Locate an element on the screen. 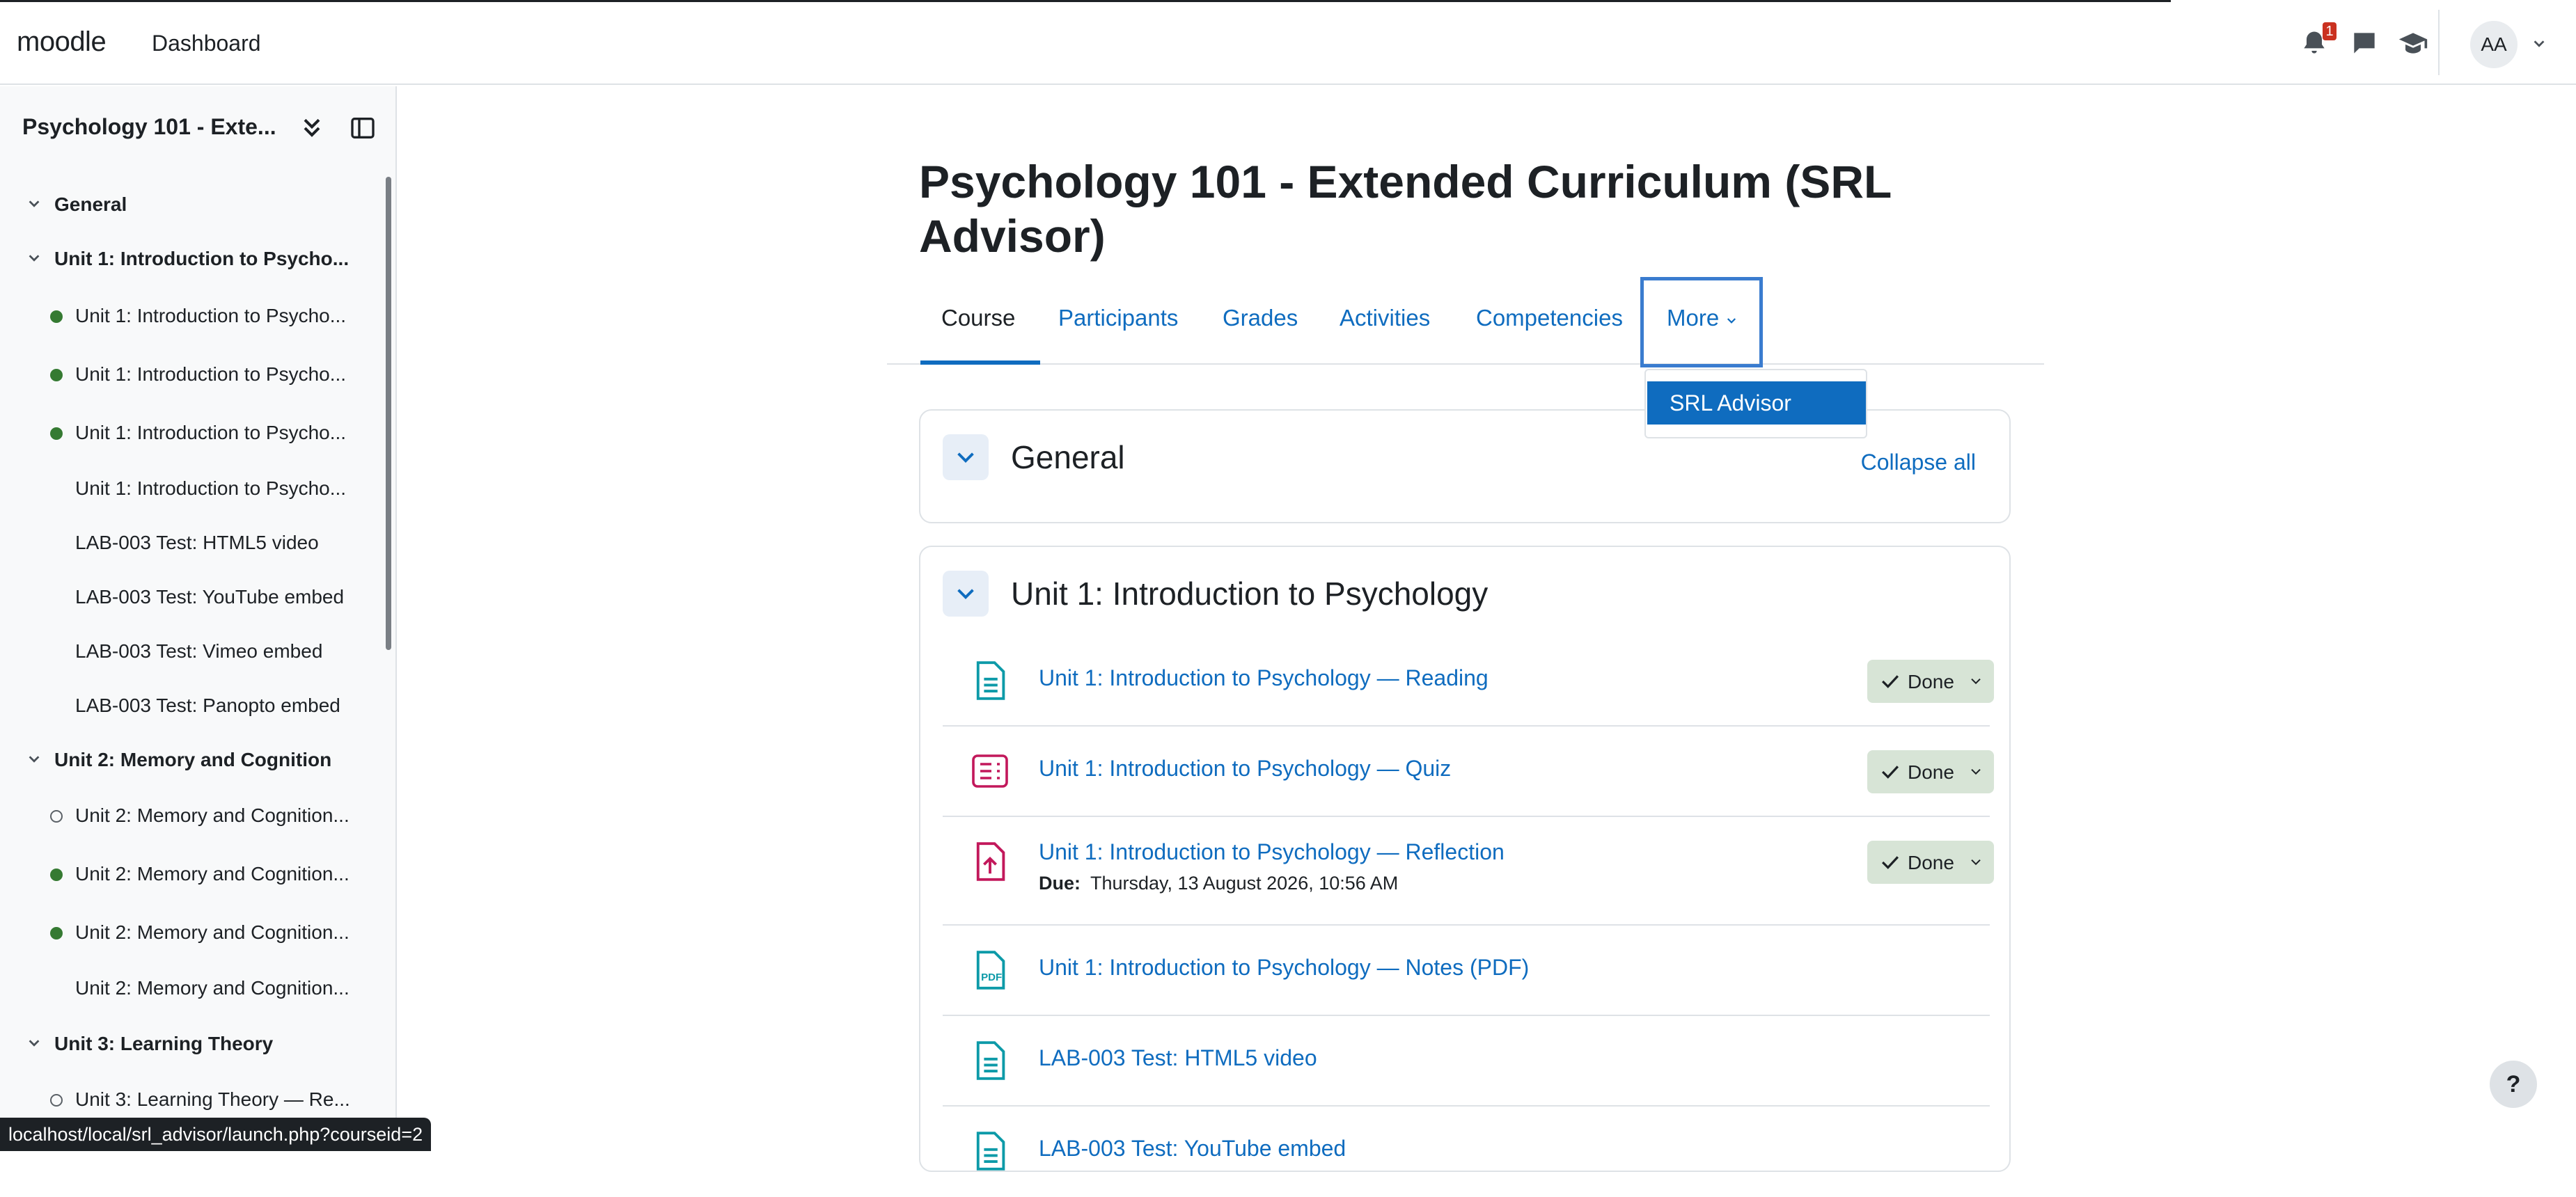 The width and height of the screenshot is (2576, 1197). drawer-scrollbar is located at coordinates (388, 413).